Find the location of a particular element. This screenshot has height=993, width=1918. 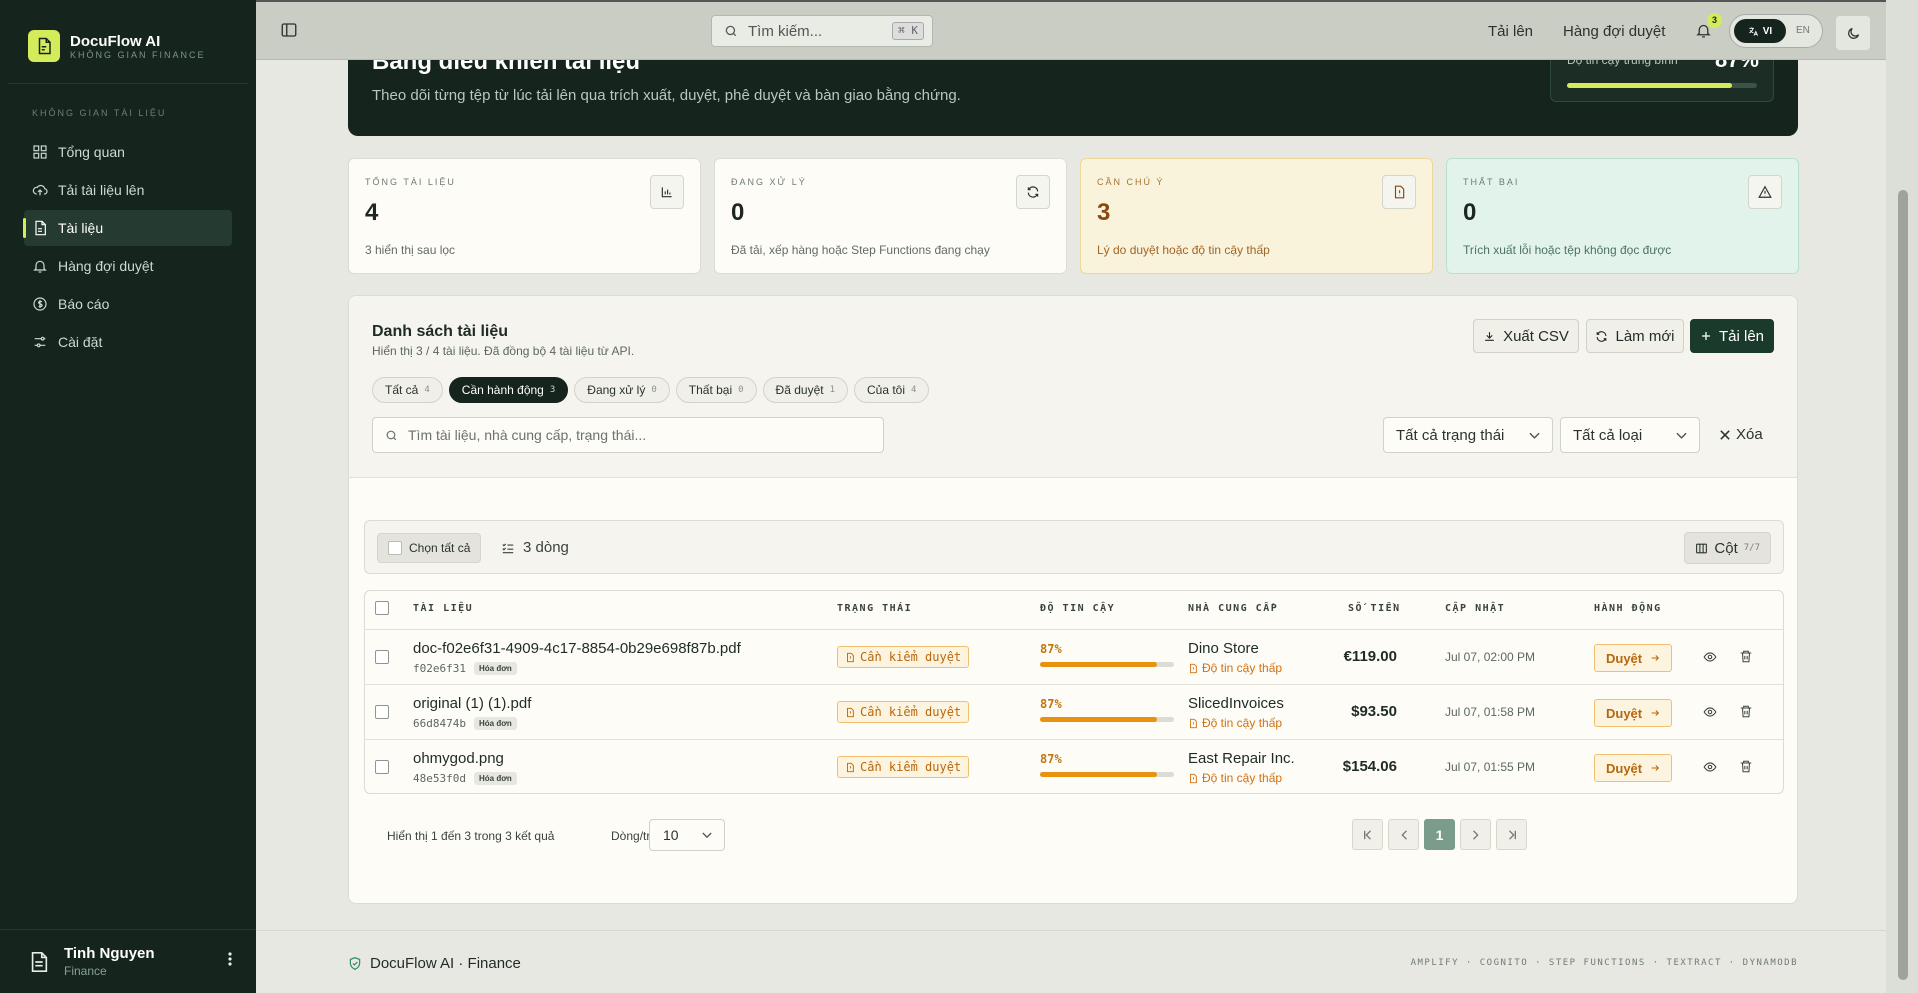

sidebar-item-settings: Cài đặt is located at coordinates (128, 342).